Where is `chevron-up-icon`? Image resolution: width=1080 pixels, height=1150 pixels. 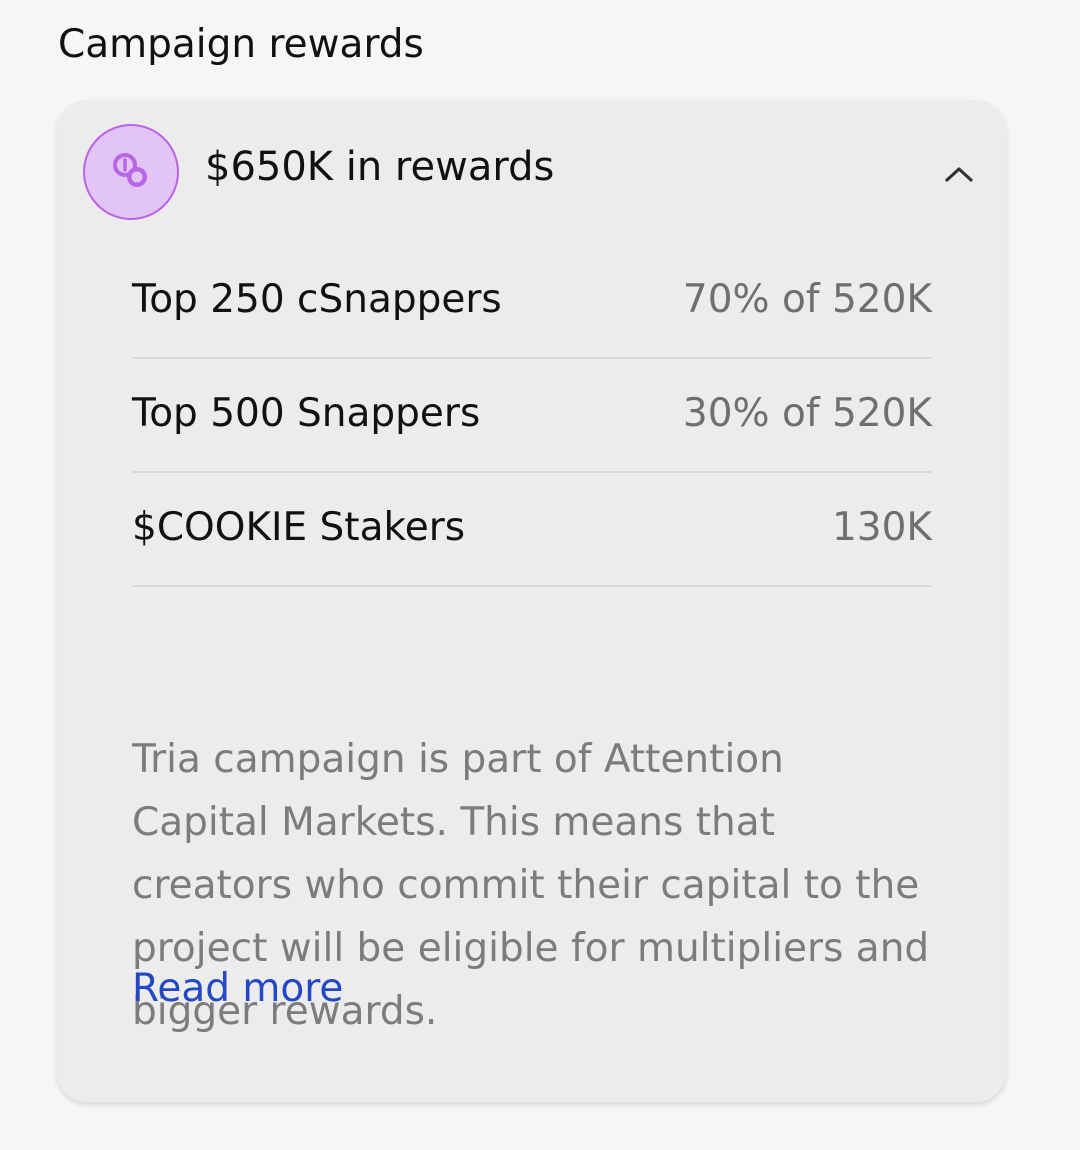
chevron-up-icon is located at coordinates (959, 174).